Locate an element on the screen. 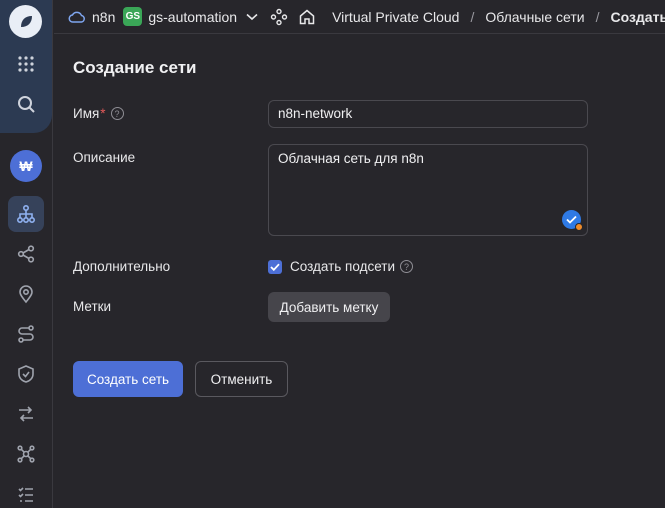  name-input: n8n-network is located at coordinates (428, 114).